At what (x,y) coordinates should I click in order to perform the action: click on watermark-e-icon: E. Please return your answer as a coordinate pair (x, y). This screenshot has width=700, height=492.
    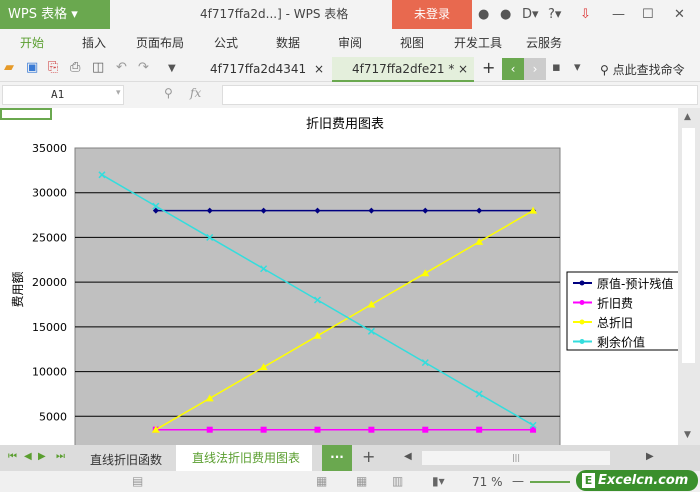
    Looking at the image, I should click on (588, 480).